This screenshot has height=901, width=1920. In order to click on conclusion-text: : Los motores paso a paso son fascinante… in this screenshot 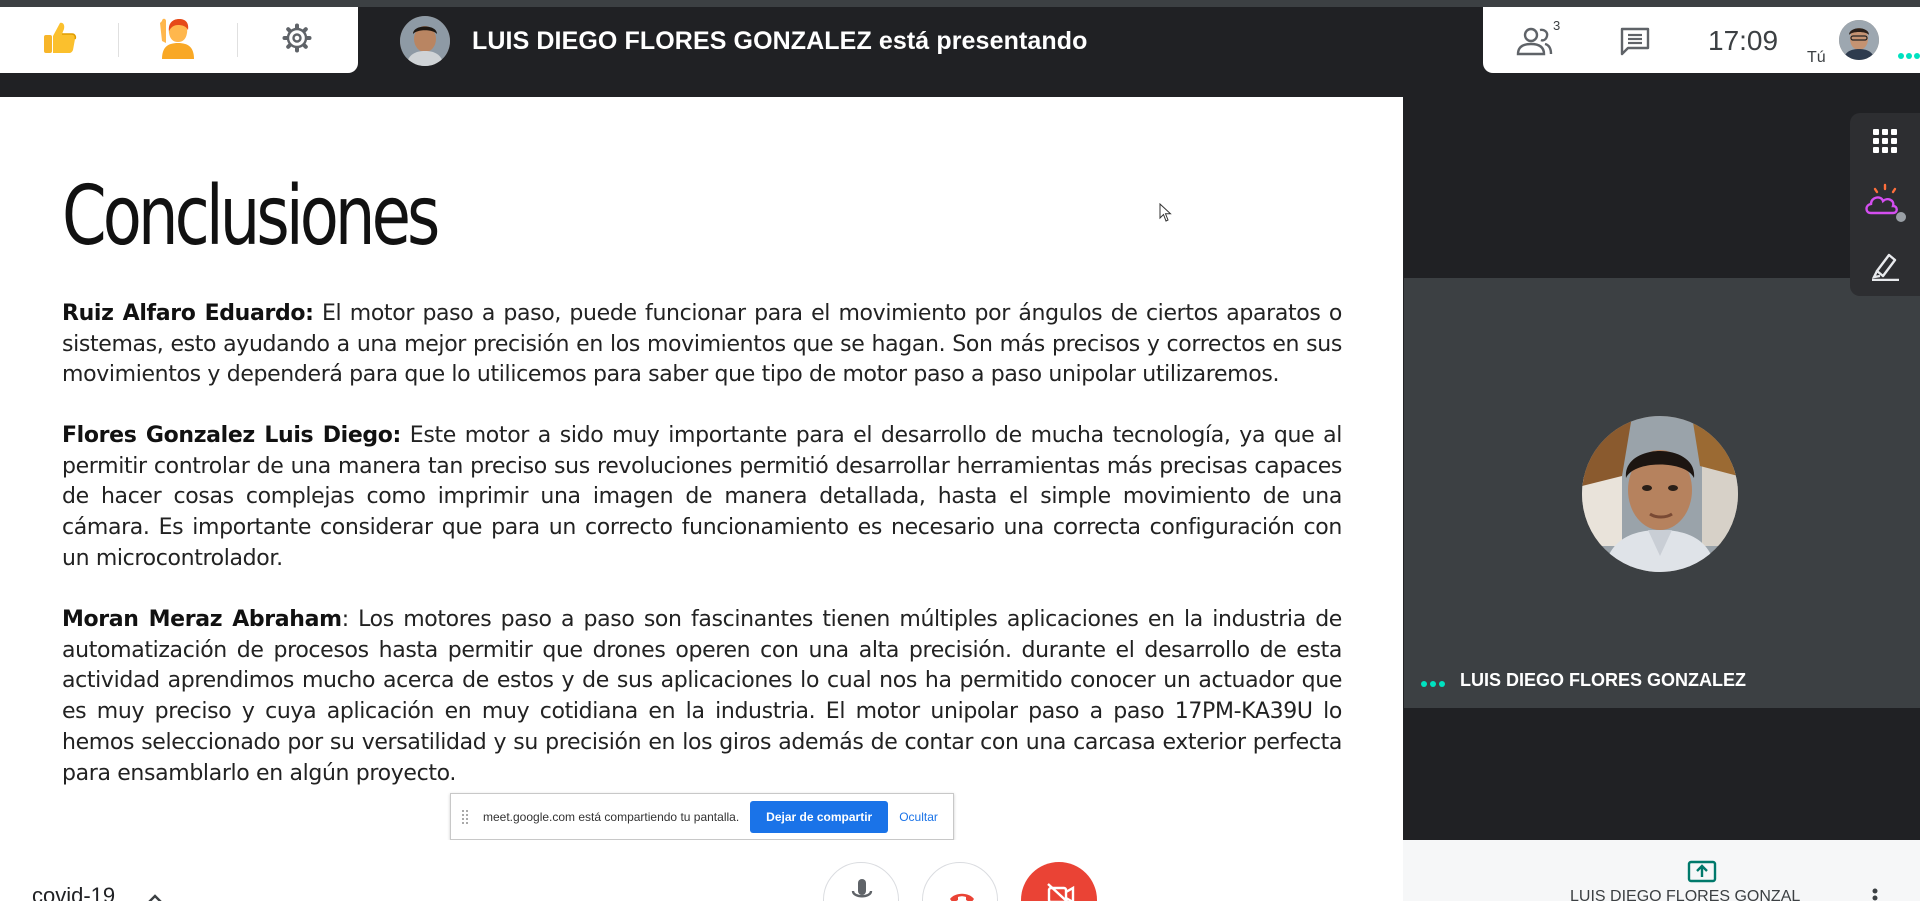, I will do `click(702, 696)`.